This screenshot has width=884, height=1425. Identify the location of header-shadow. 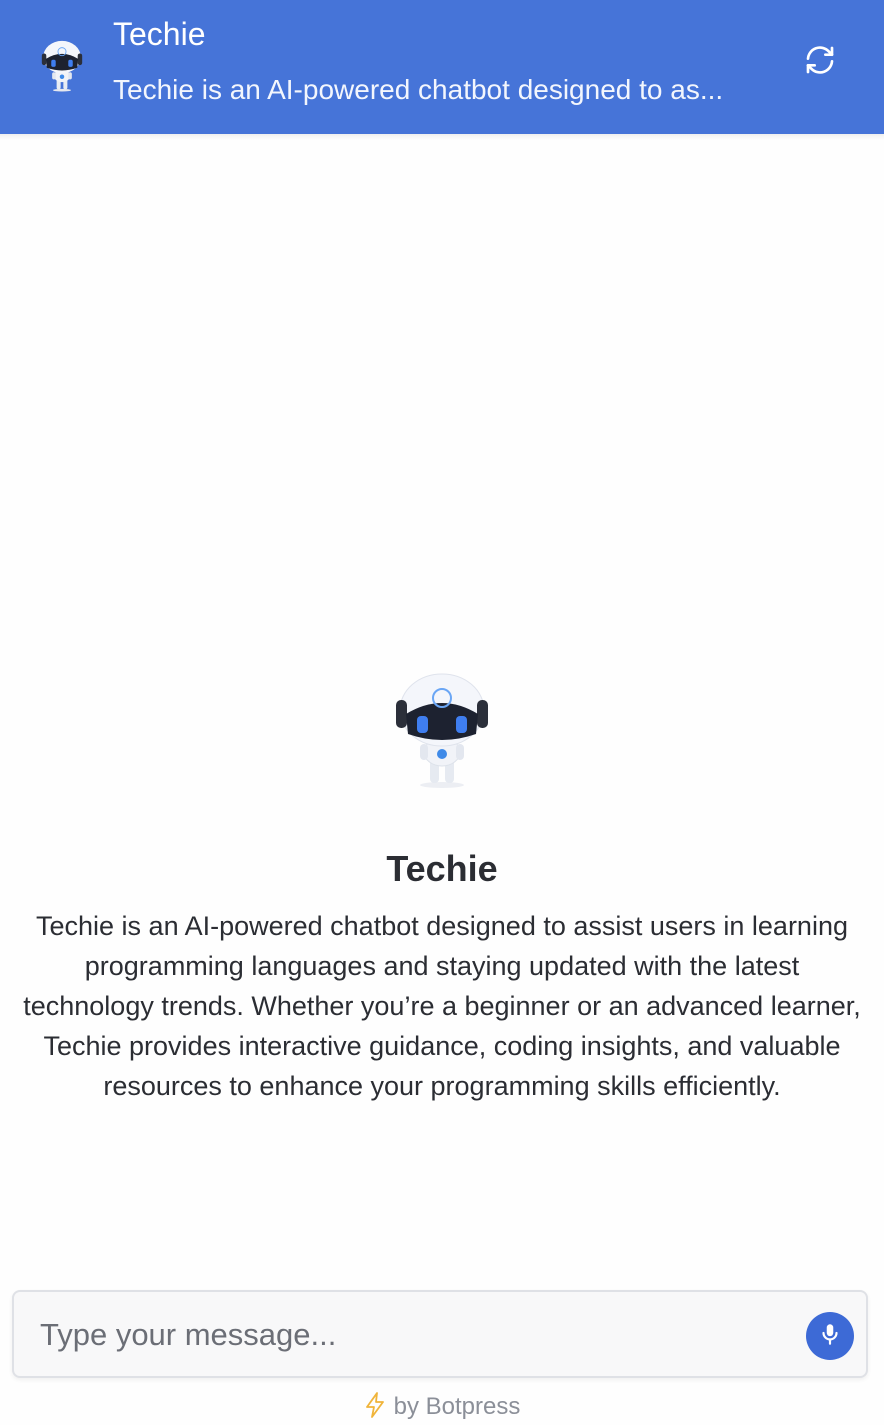
(442, 137).